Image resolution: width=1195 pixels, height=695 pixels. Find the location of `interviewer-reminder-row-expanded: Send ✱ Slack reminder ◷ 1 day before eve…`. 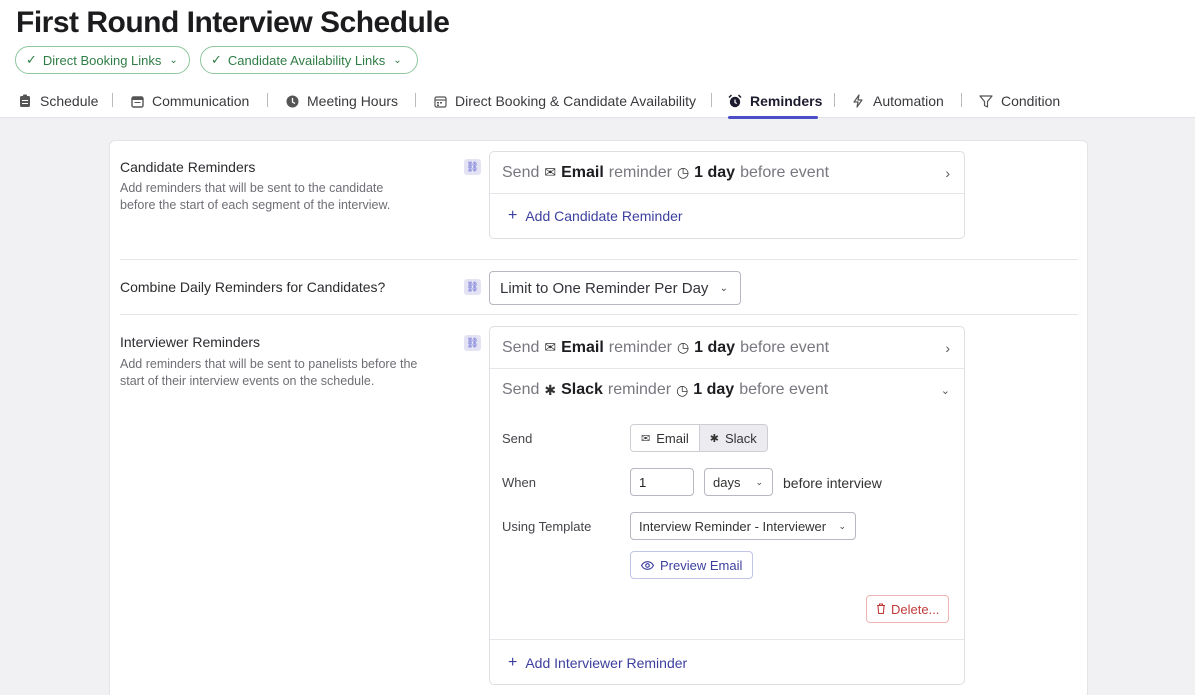

interviewer-reminder-row-expanded: Send ✱ Slack reminder ◷ 1 day before eve… is located at coordinates (727, 390).